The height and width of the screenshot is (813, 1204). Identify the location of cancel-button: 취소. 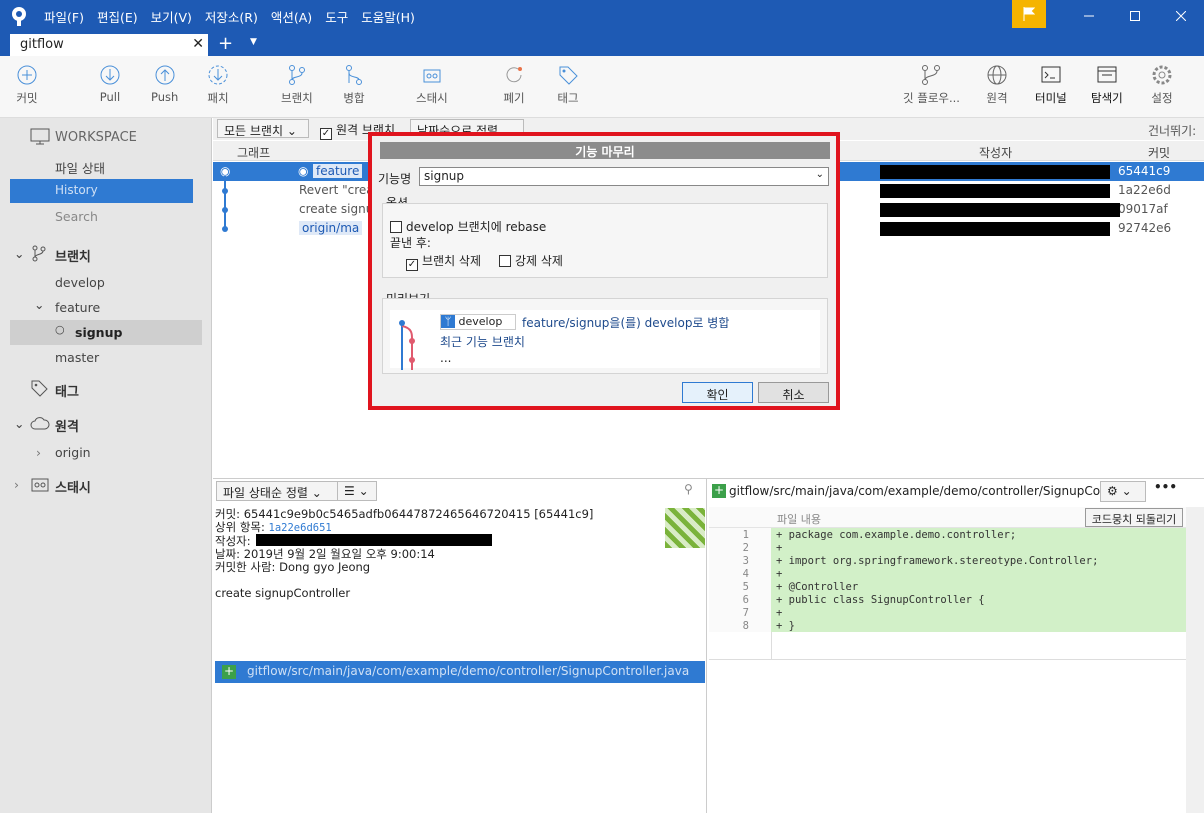
(793, 392).